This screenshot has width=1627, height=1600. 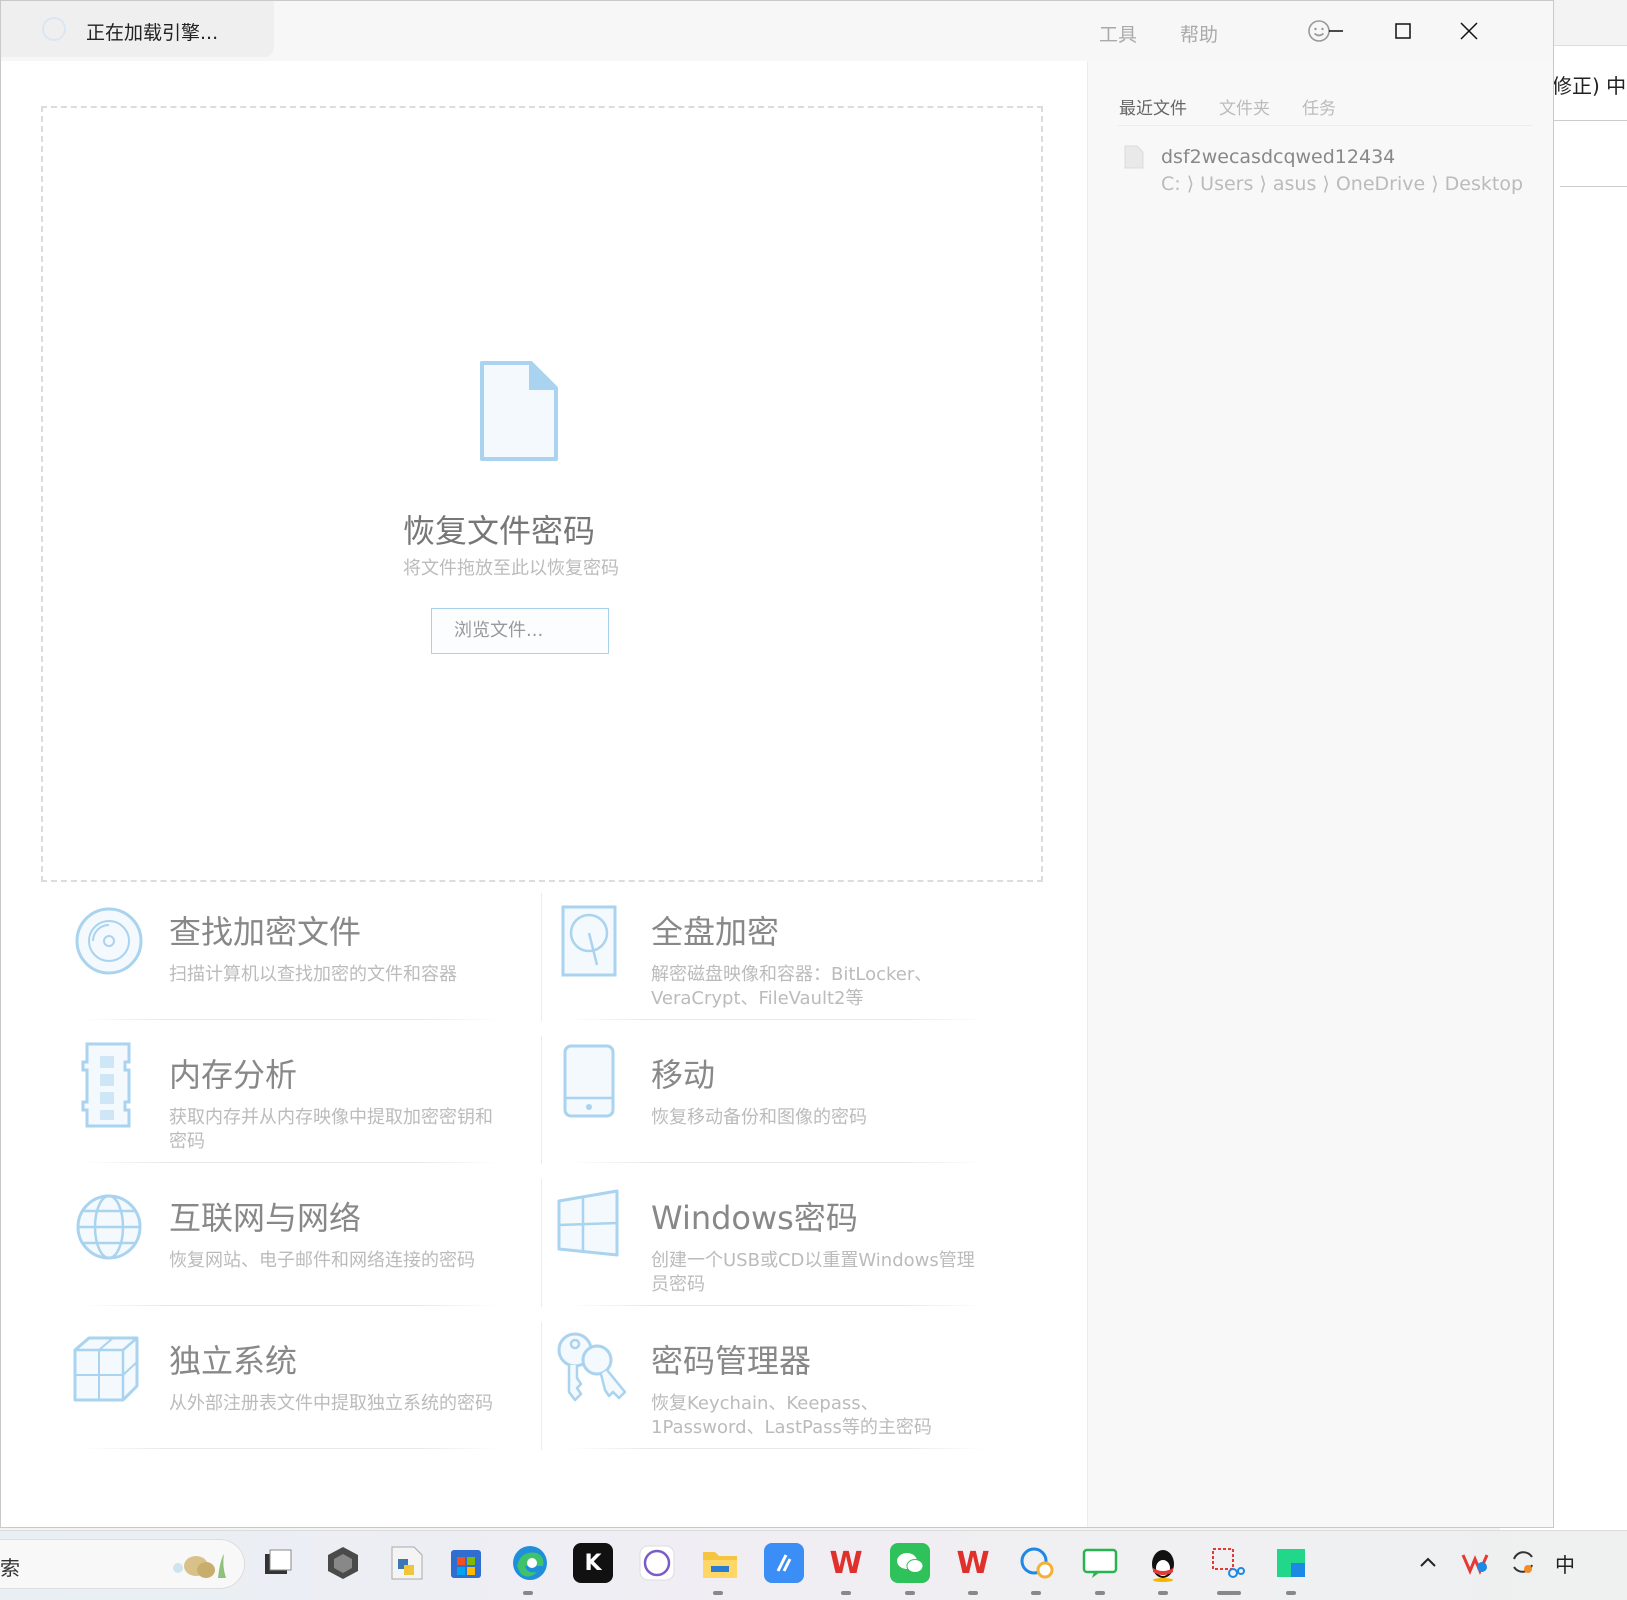 What do you see at coordinates (589, 941) in the screenshot?
I see `hard-disk-icon` at bounding box center [589, 941].